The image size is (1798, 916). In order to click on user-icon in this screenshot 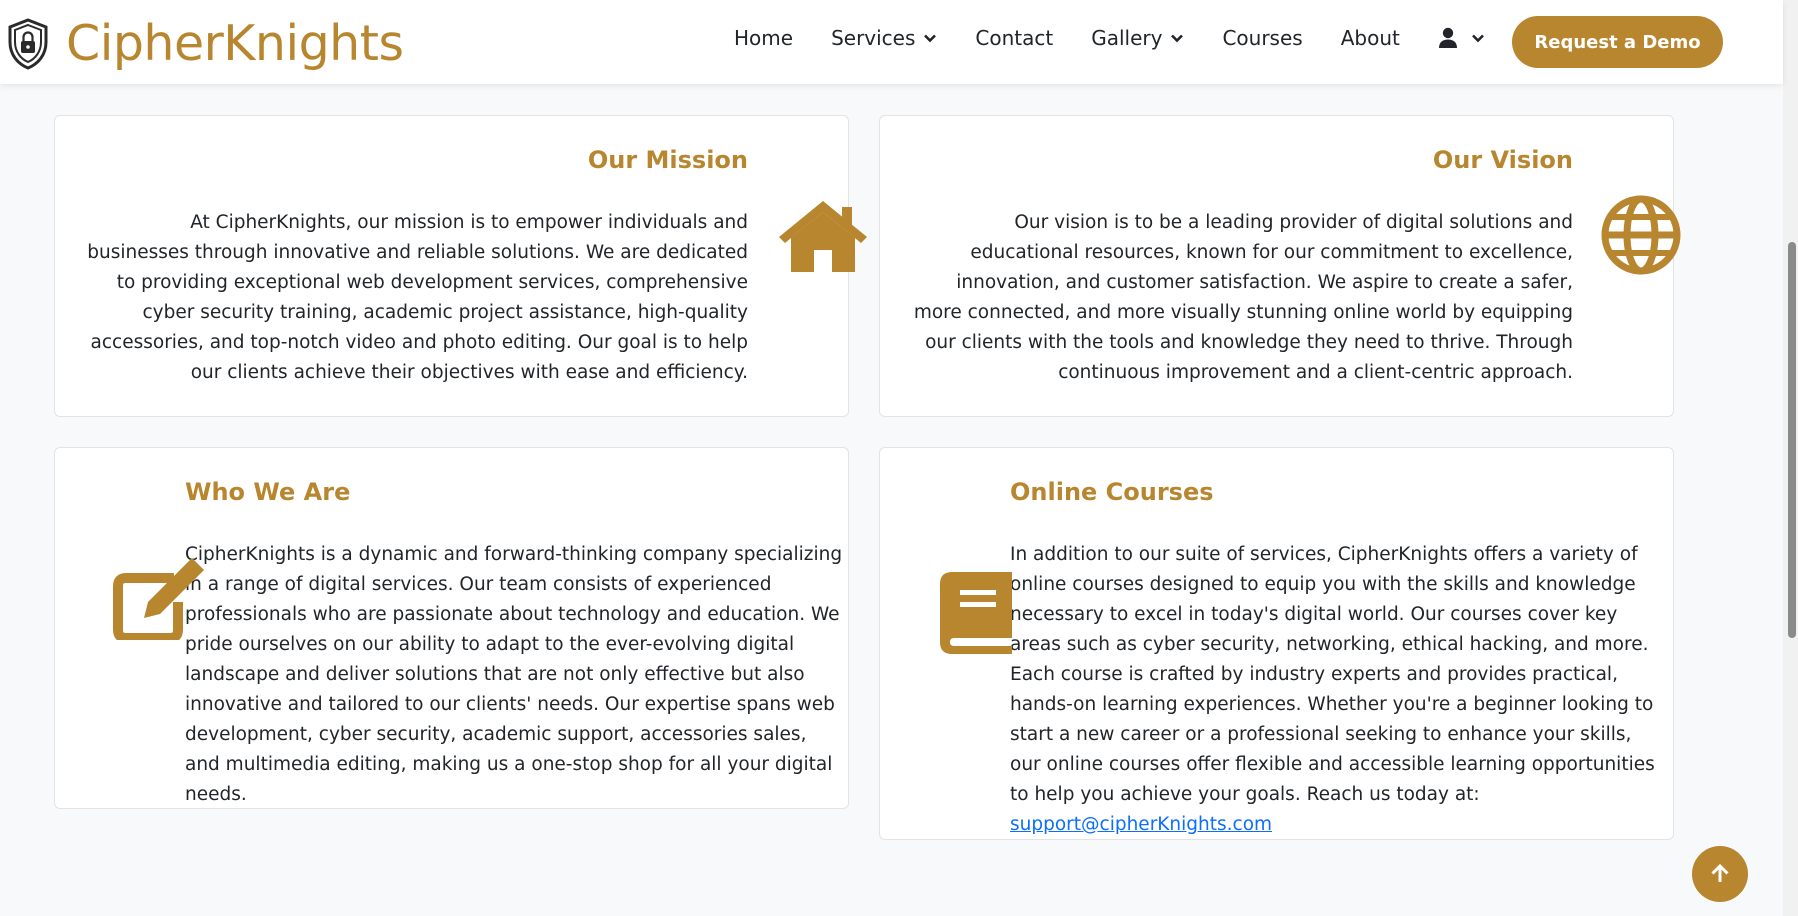, I will do `click(1447, 37)`.